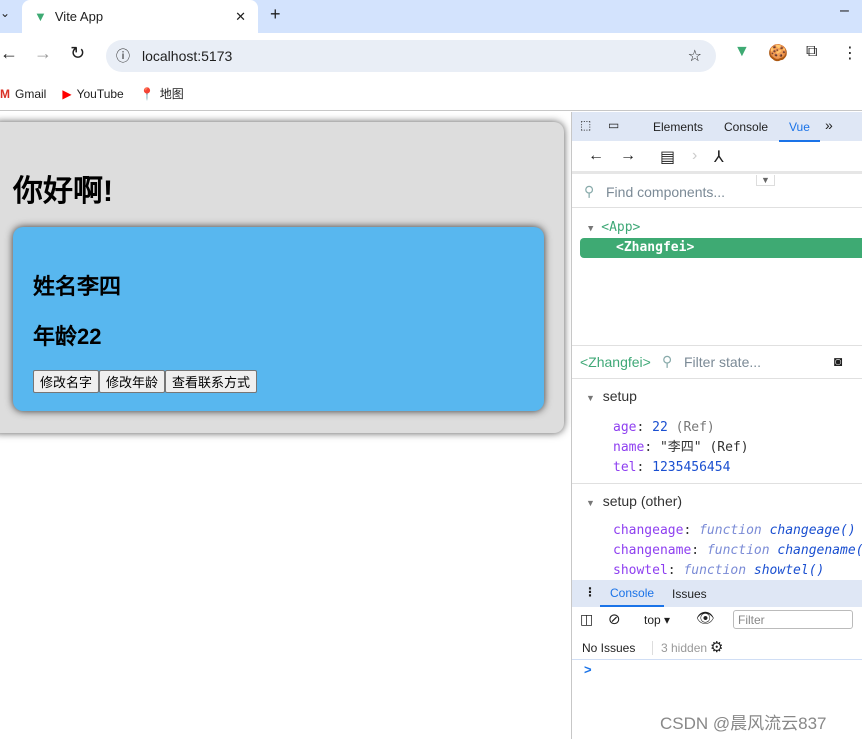 This screenshot has width=862, height=739. What do you see at coordinates (737, 468) in the screenshot?
I see `state-tel: tel: 1235456454` at bounding box center [737, 468].